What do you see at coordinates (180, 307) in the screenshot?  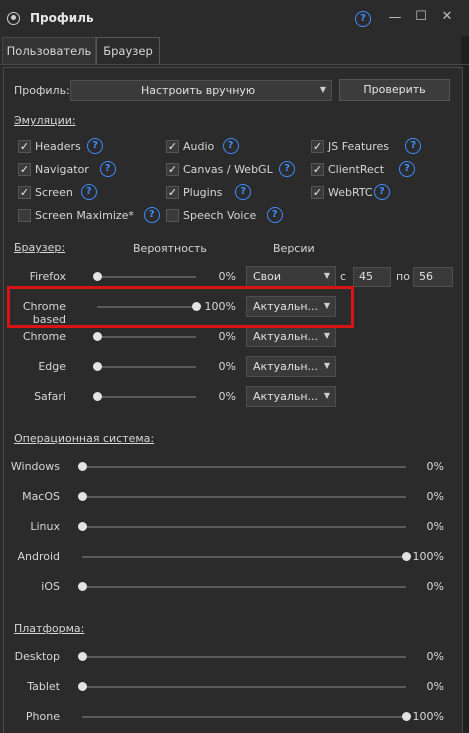 I see `highlight-box` at bounding box center [180, 307].